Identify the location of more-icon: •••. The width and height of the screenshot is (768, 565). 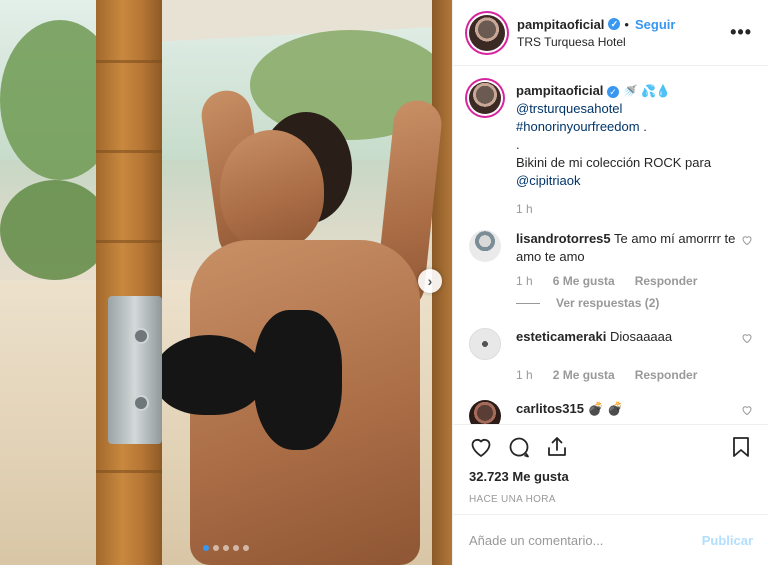
(741, 32).